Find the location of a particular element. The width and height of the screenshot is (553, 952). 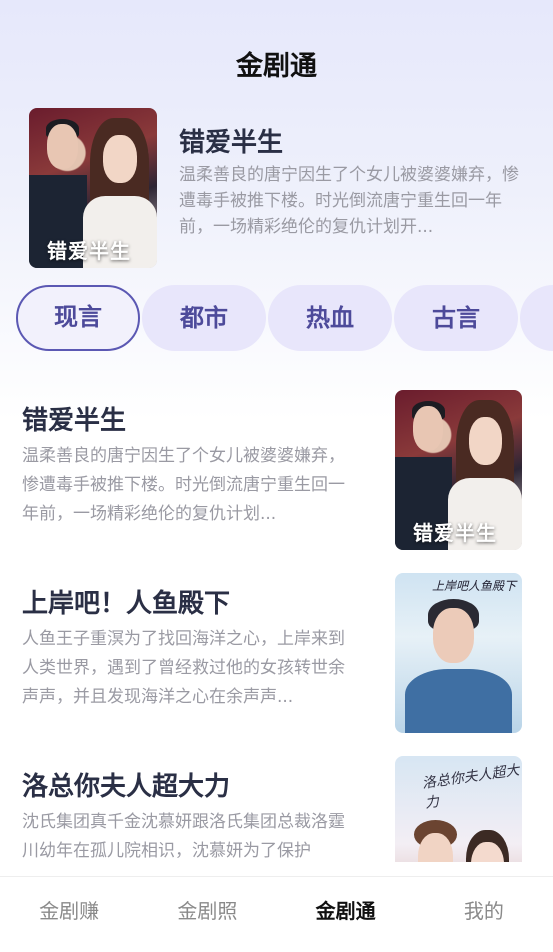

featured-title: 错爱半生 is located at coordinates (231, 140).